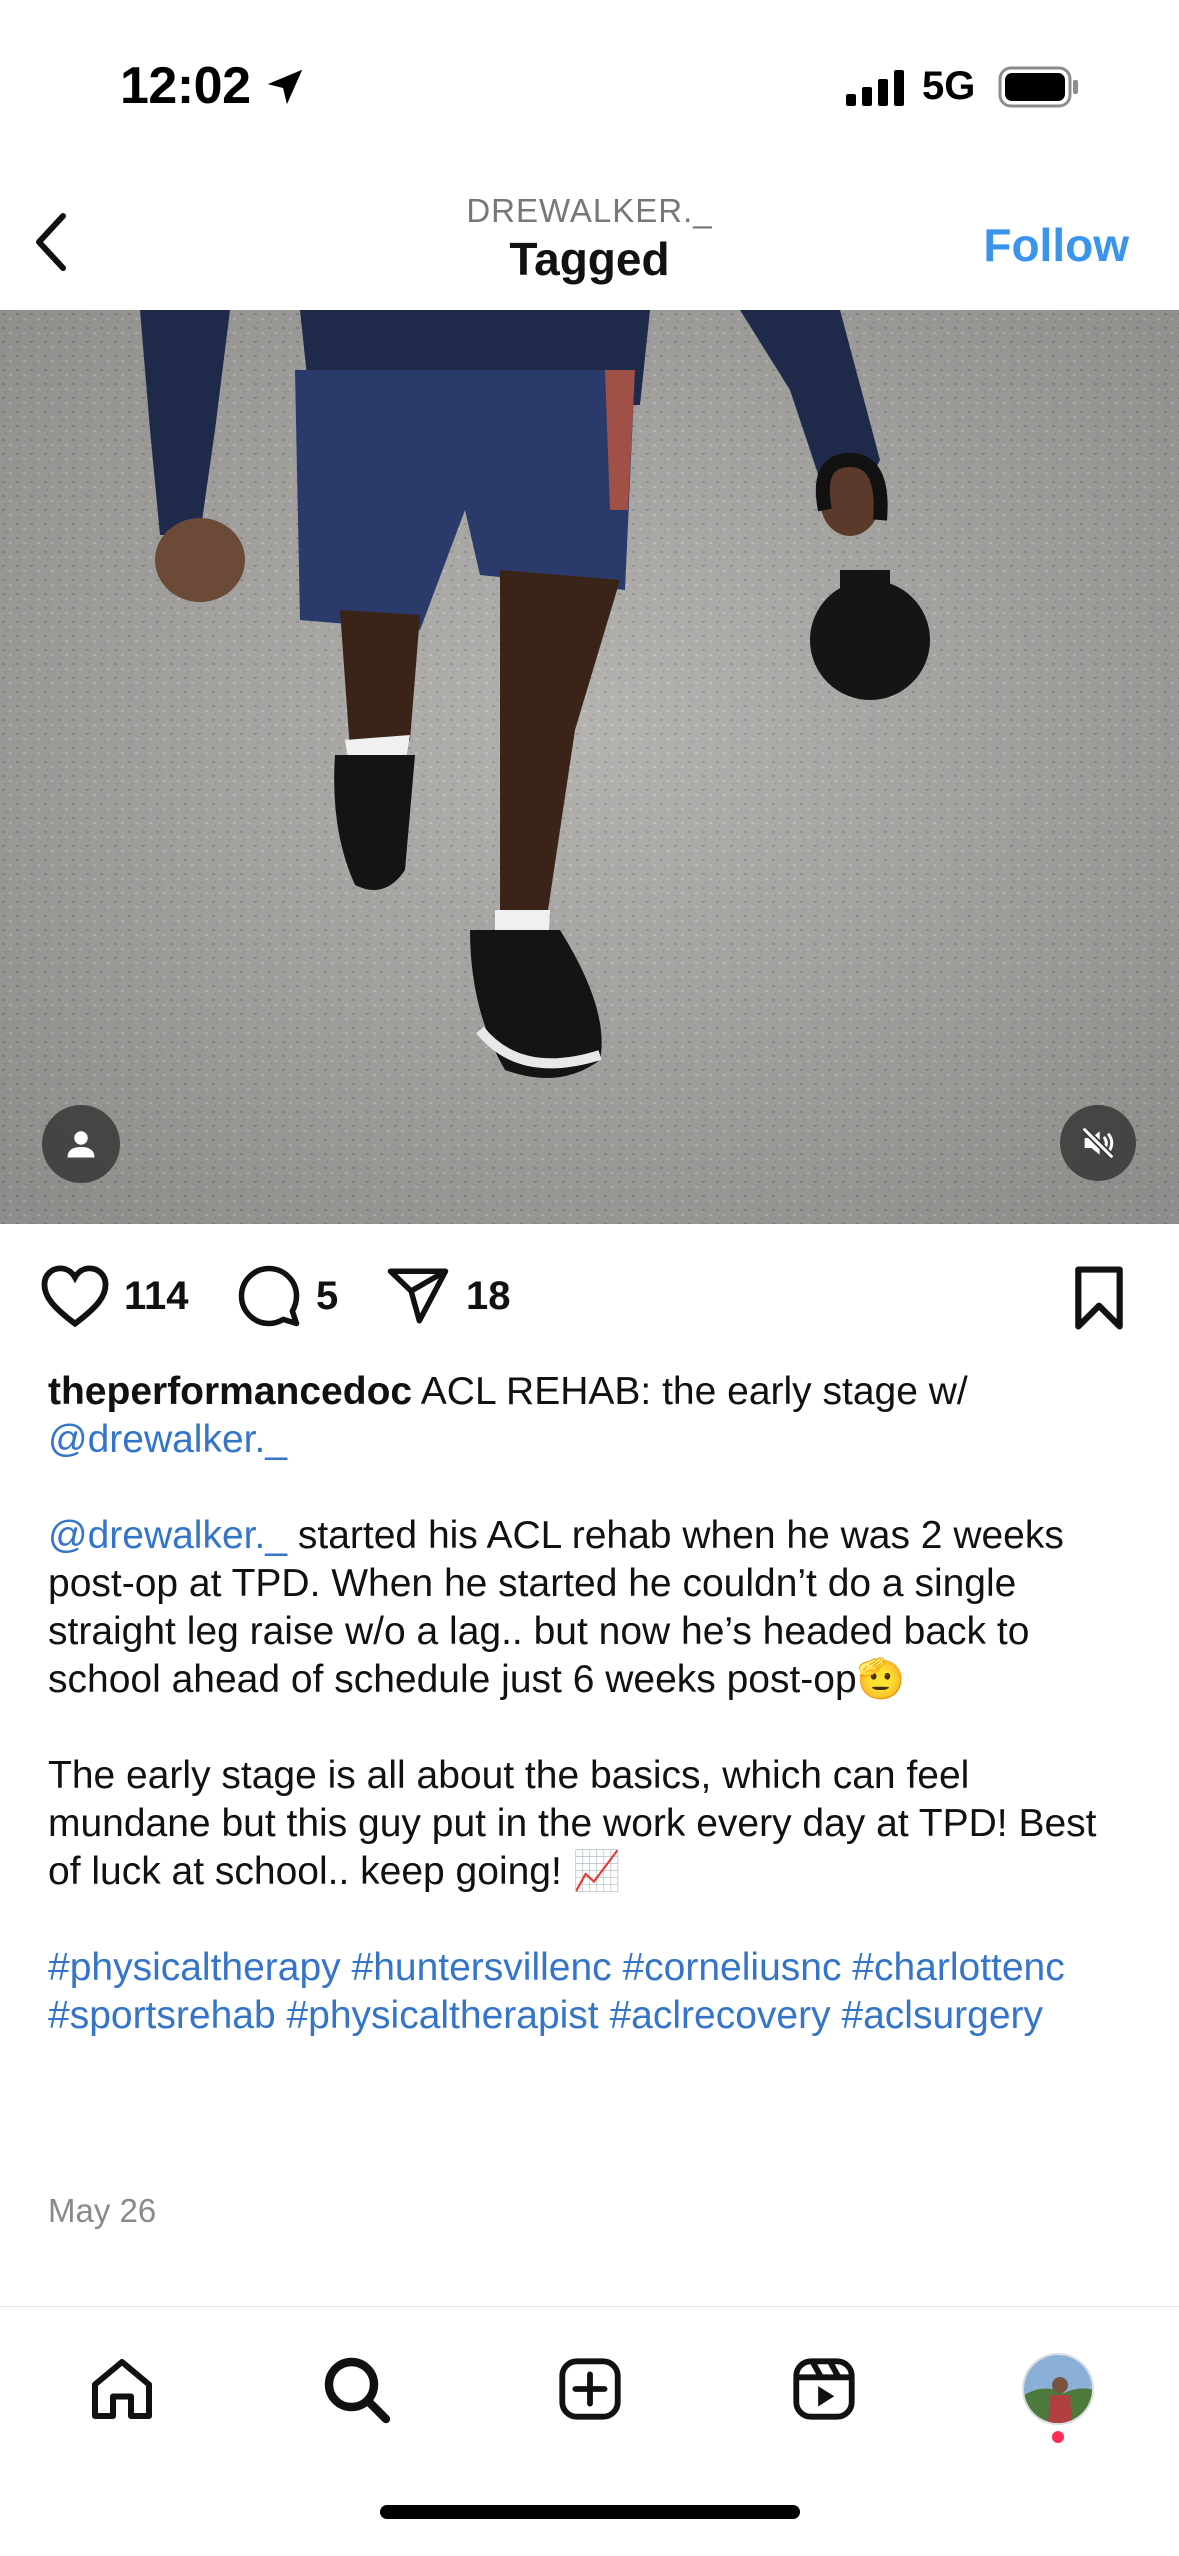 Image resolution: width=1179 pixels, height=2556 pixels. I want to click on header: DREWALKER._ Tagged Follow, so click(589, 240).